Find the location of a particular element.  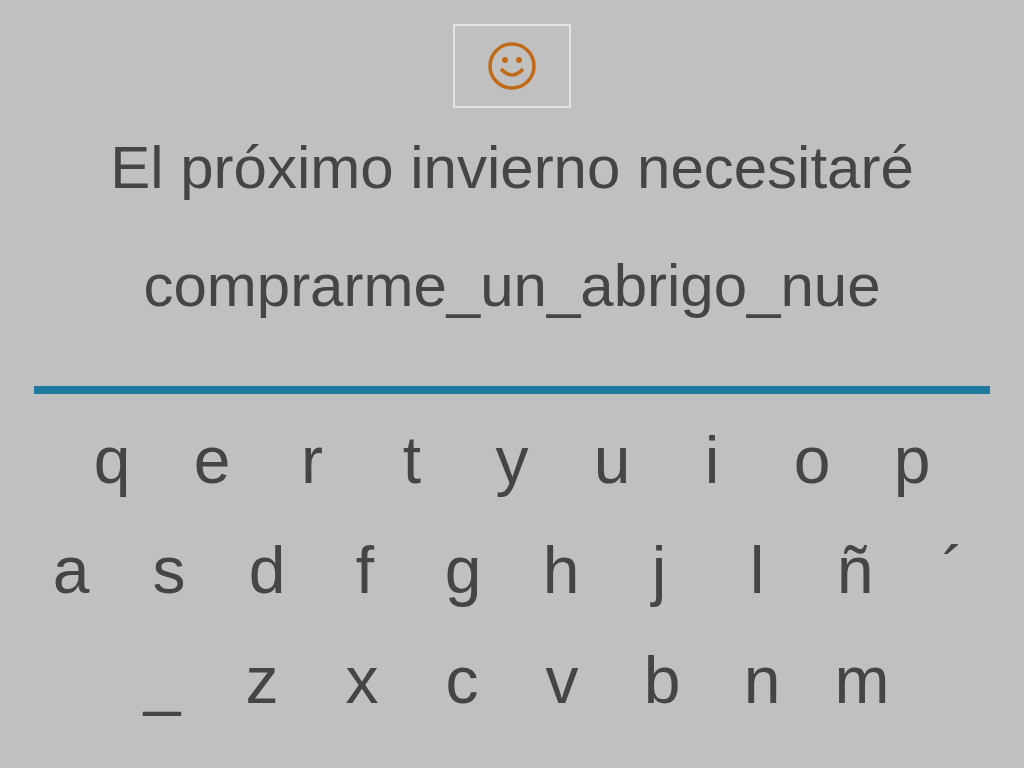

letter-key: r is located at coordinates (312, 460).